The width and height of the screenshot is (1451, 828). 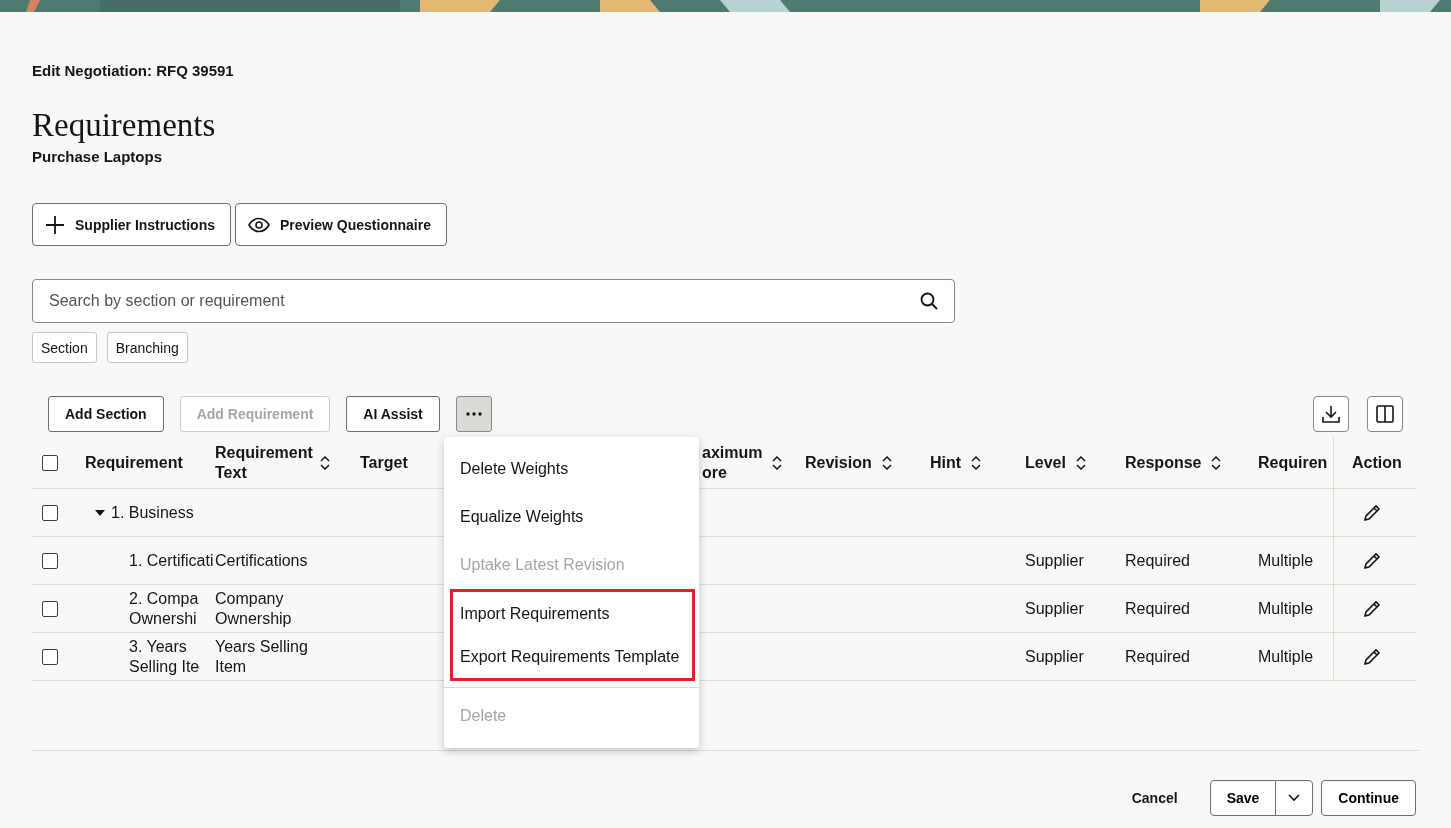 What do you see at coordinates (55, 224) in the screenshot?
I see `plus-icon` at bounding box center [55, 224].